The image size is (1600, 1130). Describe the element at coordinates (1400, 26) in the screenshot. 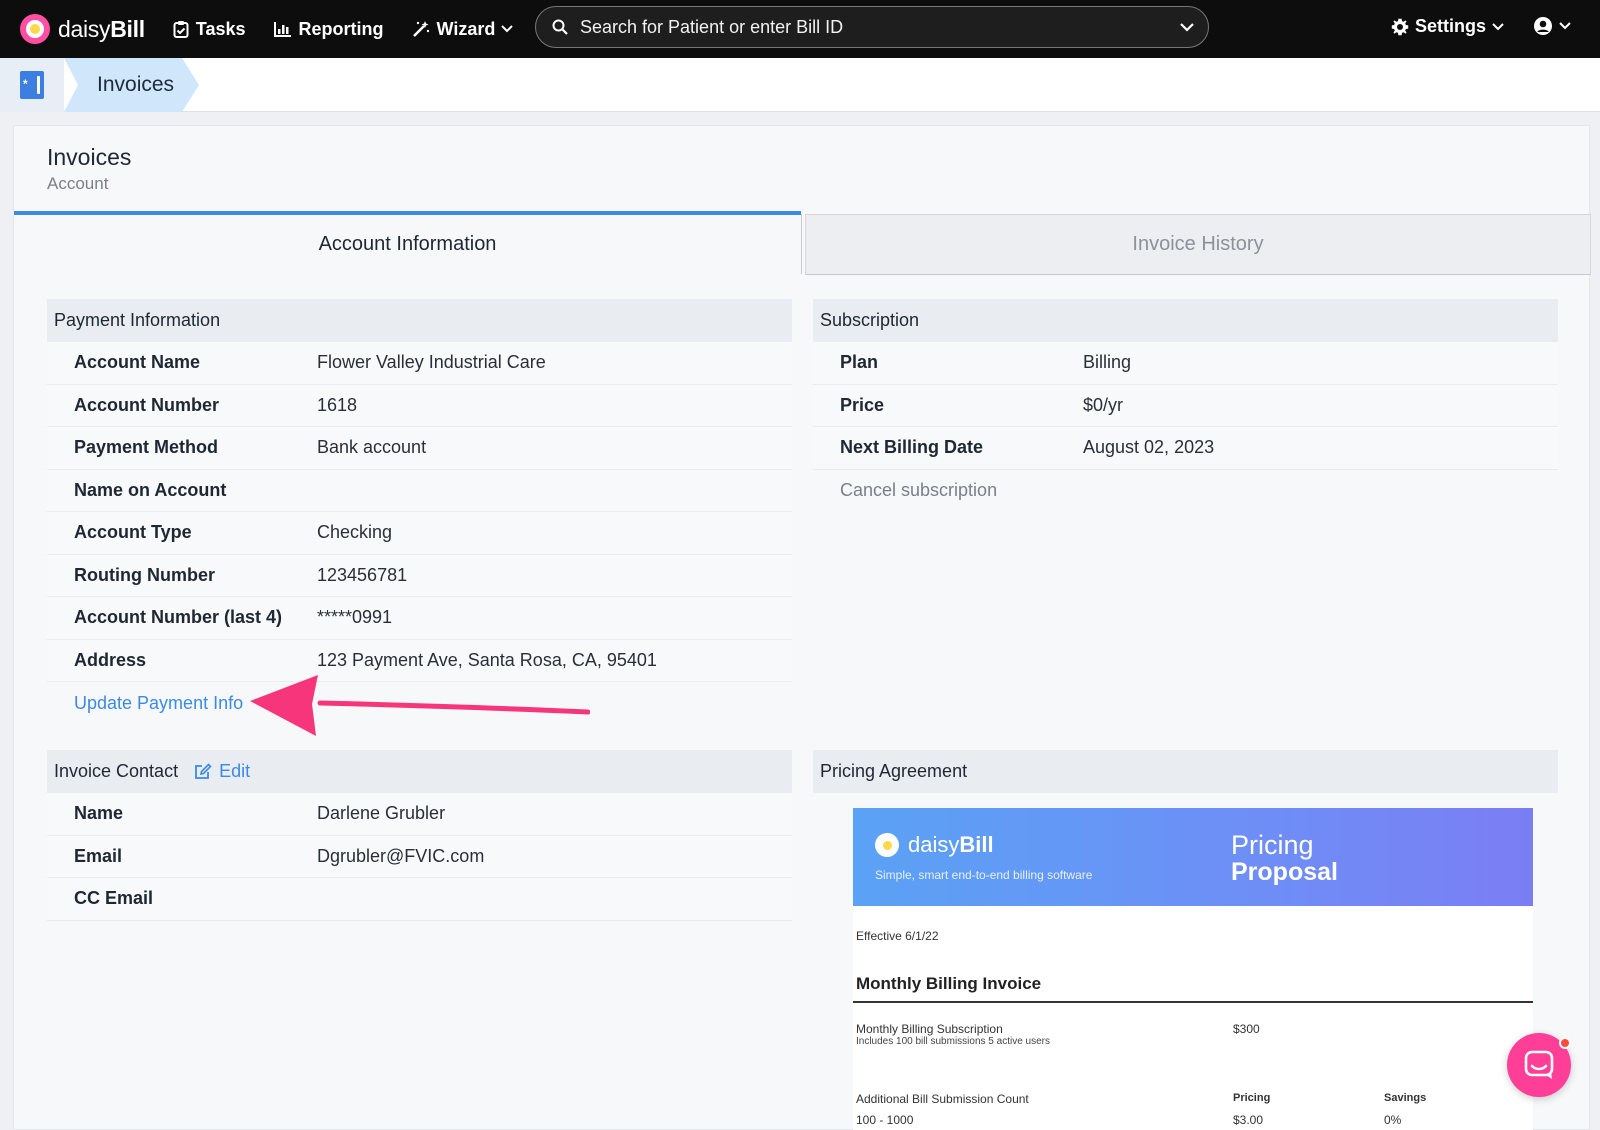

I see `gear-icon` at that location.